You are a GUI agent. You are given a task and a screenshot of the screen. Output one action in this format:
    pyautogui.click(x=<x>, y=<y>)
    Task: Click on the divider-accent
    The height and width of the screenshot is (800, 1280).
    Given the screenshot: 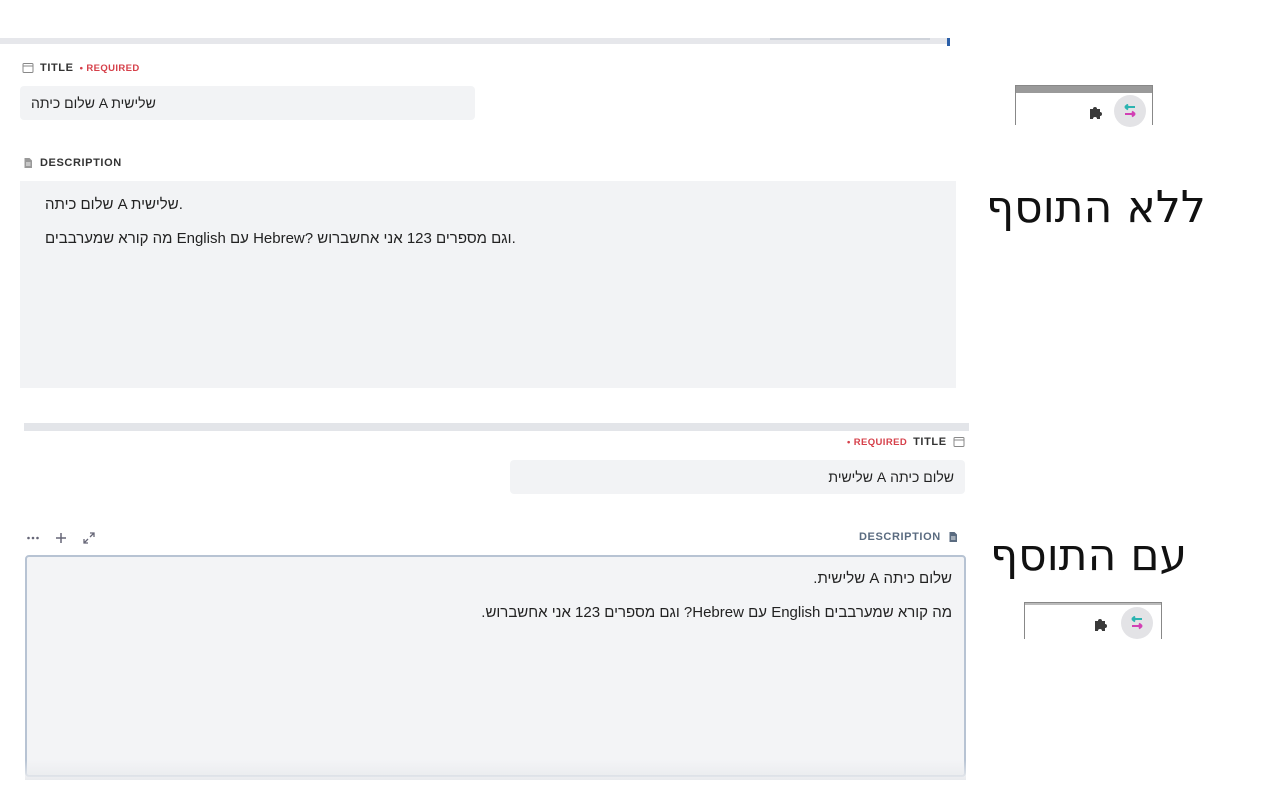 What is the action you would take?
    pyautogui.click(x=948, y=42)
    